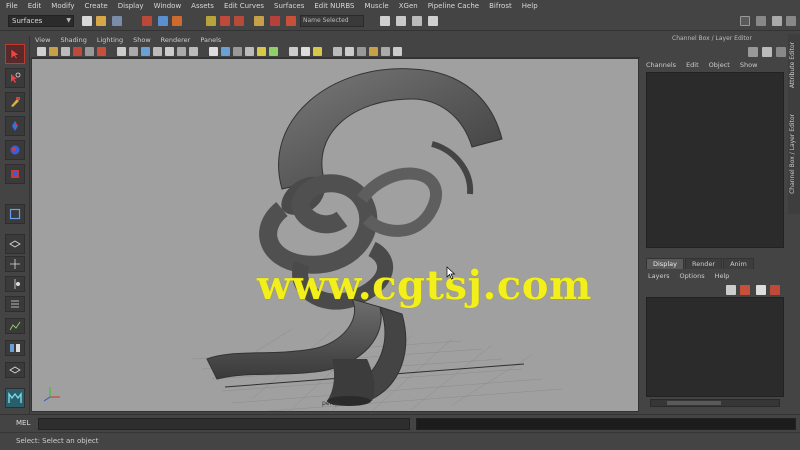 The height and width of the screenshot is (450, 800). I want to click on layout-tool-settings-icon, so click(791, 21).